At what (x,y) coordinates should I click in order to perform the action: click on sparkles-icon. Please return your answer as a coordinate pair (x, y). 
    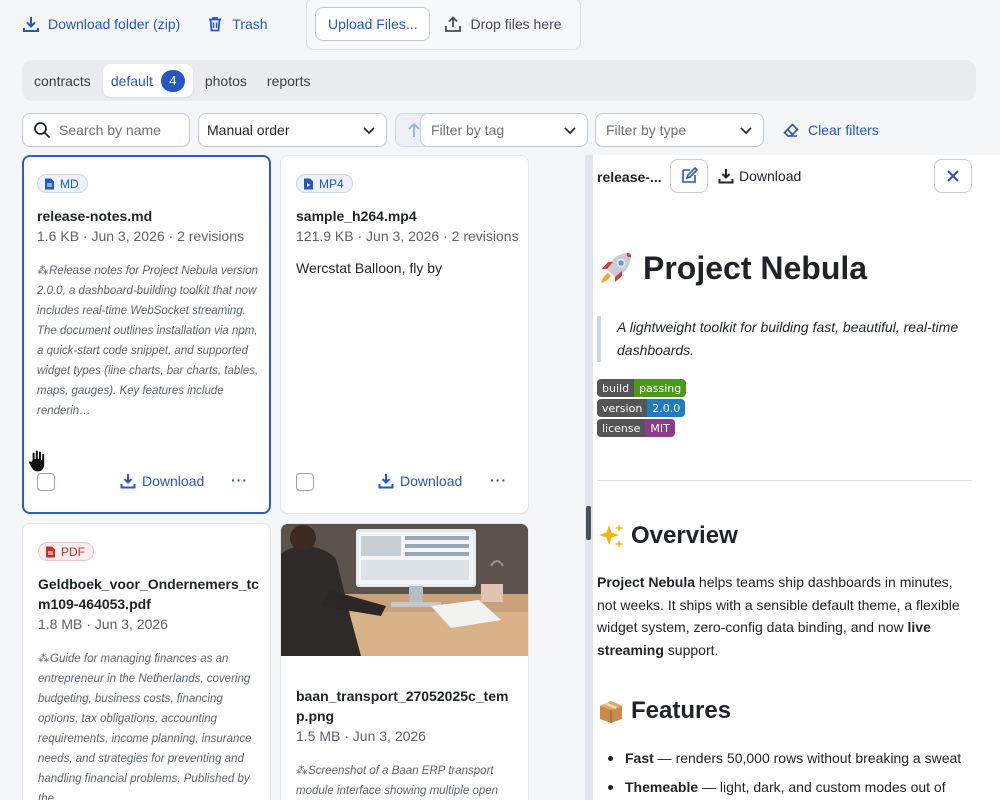
    Looking at the image, I should click on (611, 536).